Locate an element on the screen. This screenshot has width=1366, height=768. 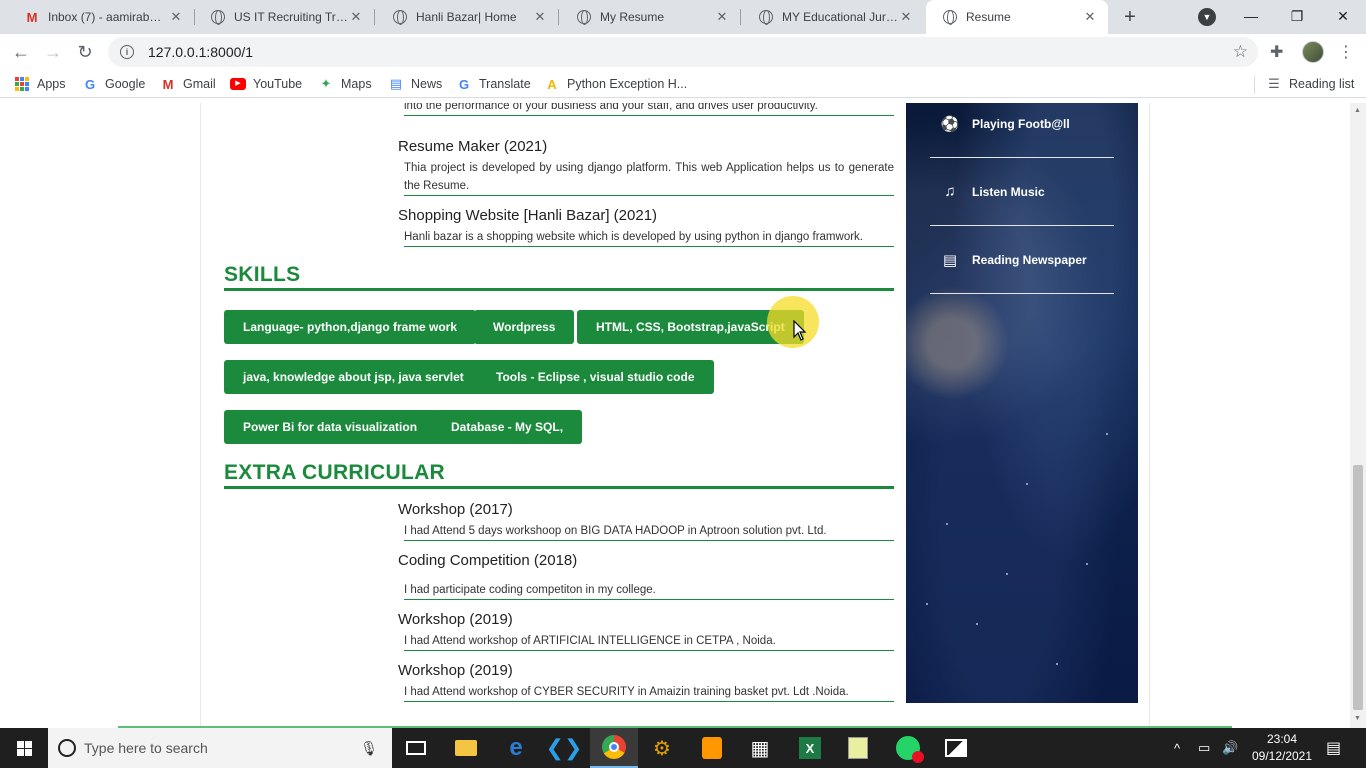
notifications-icon: ▤ is located at coordinates (1333, 748).